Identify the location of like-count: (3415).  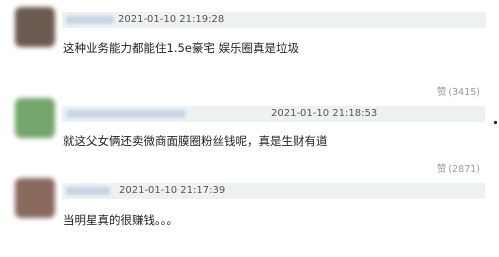
(464, 92).